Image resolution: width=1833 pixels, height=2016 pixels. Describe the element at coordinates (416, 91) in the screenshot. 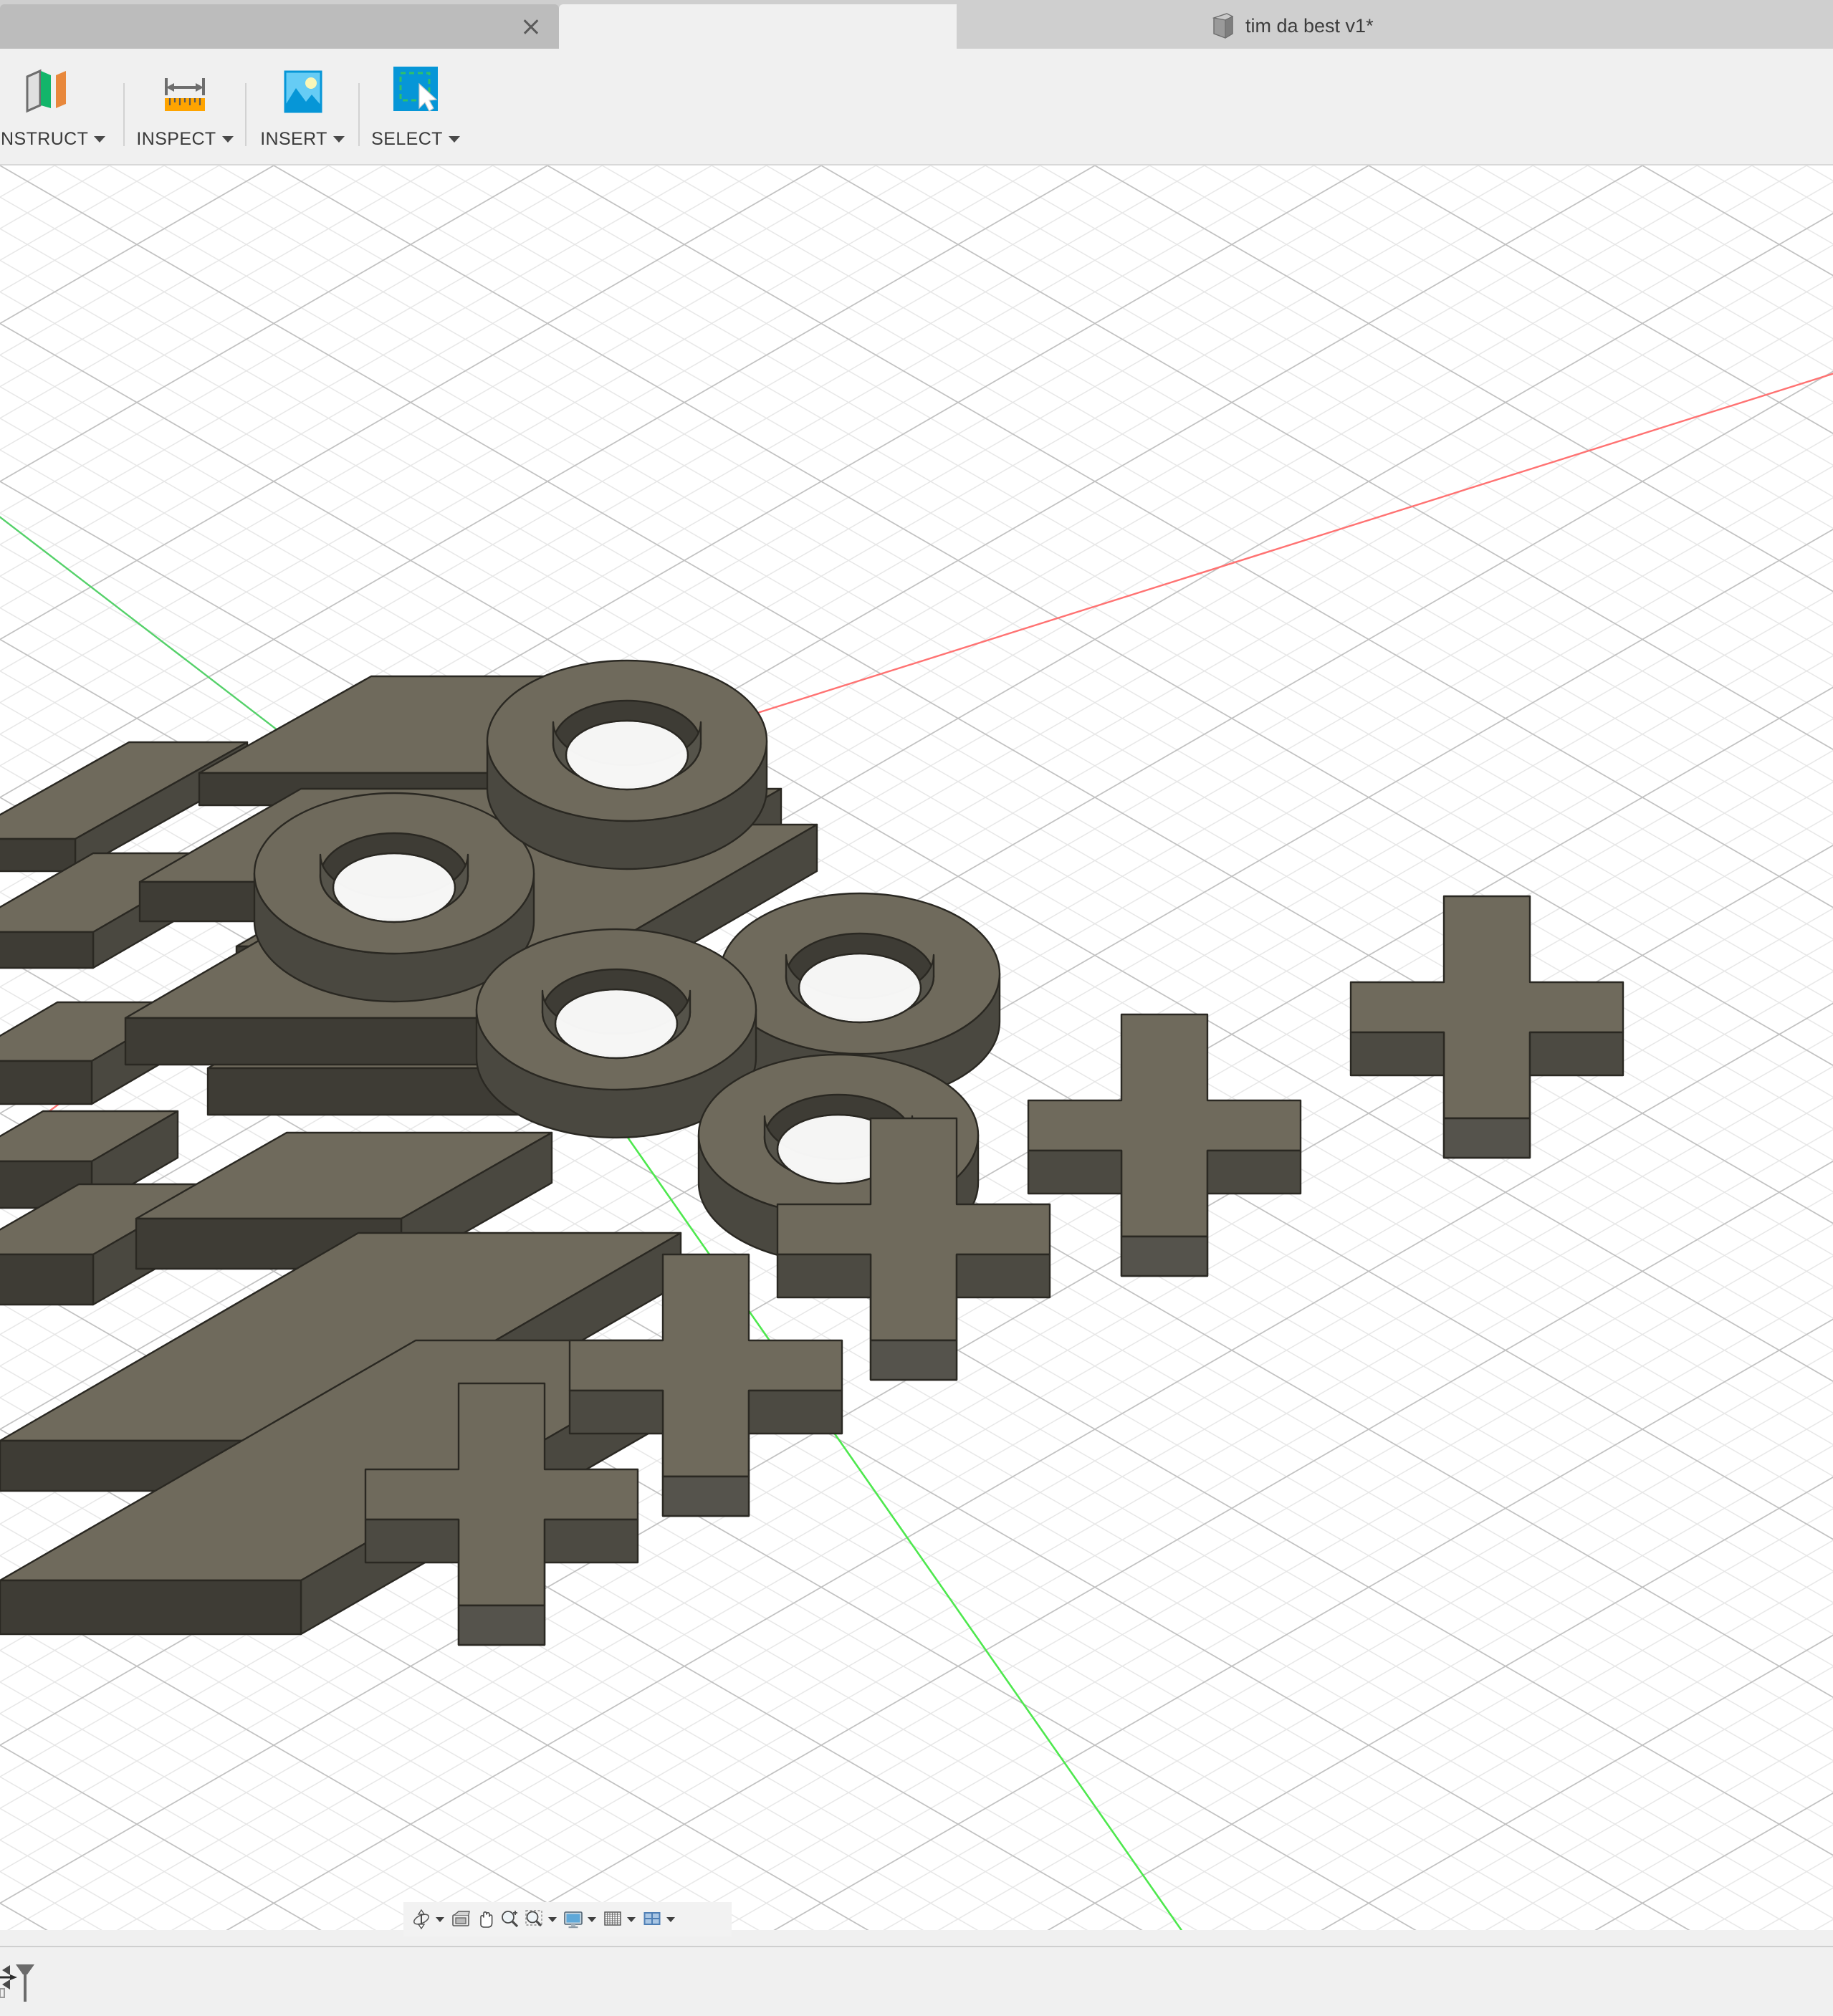

I see `select-cursor-icon` at that location.